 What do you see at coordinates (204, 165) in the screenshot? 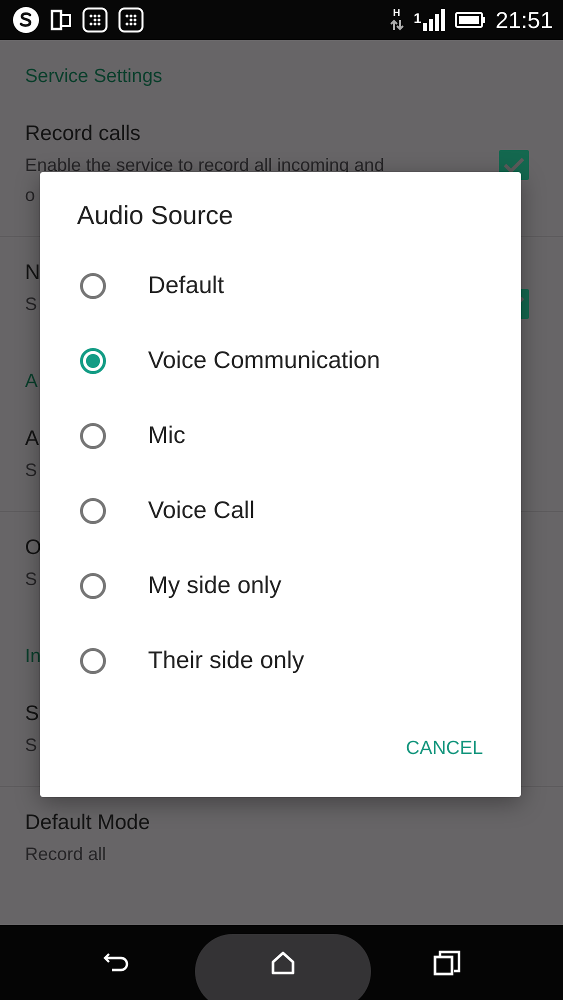
I see `setting-summary: Enable the service to record all incoming and` at bounding box center [204, 165].